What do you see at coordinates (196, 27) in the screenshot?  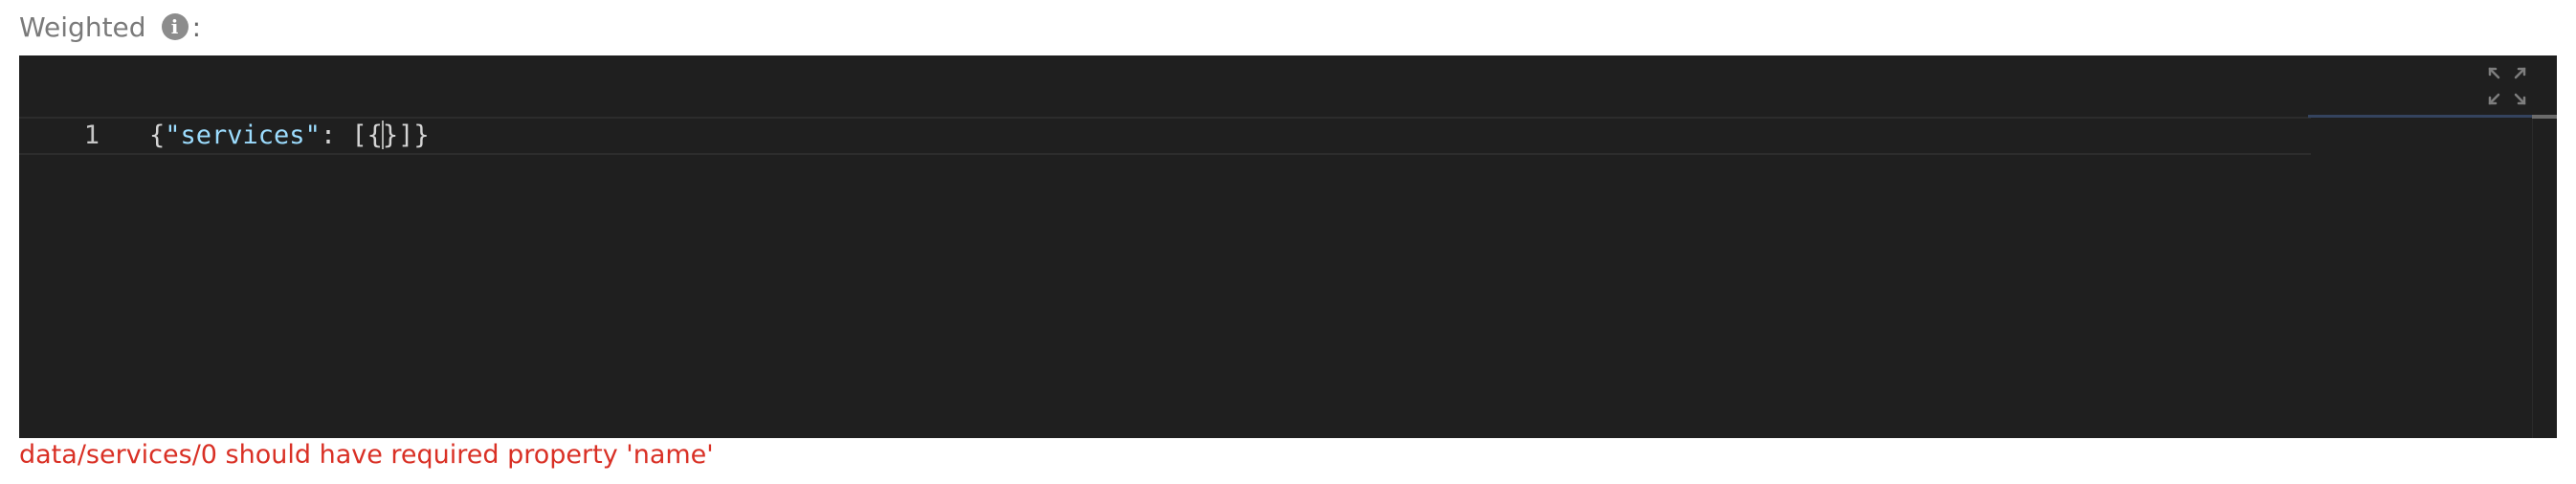 I see `label-colon: :` at bounding box center [196, 27].